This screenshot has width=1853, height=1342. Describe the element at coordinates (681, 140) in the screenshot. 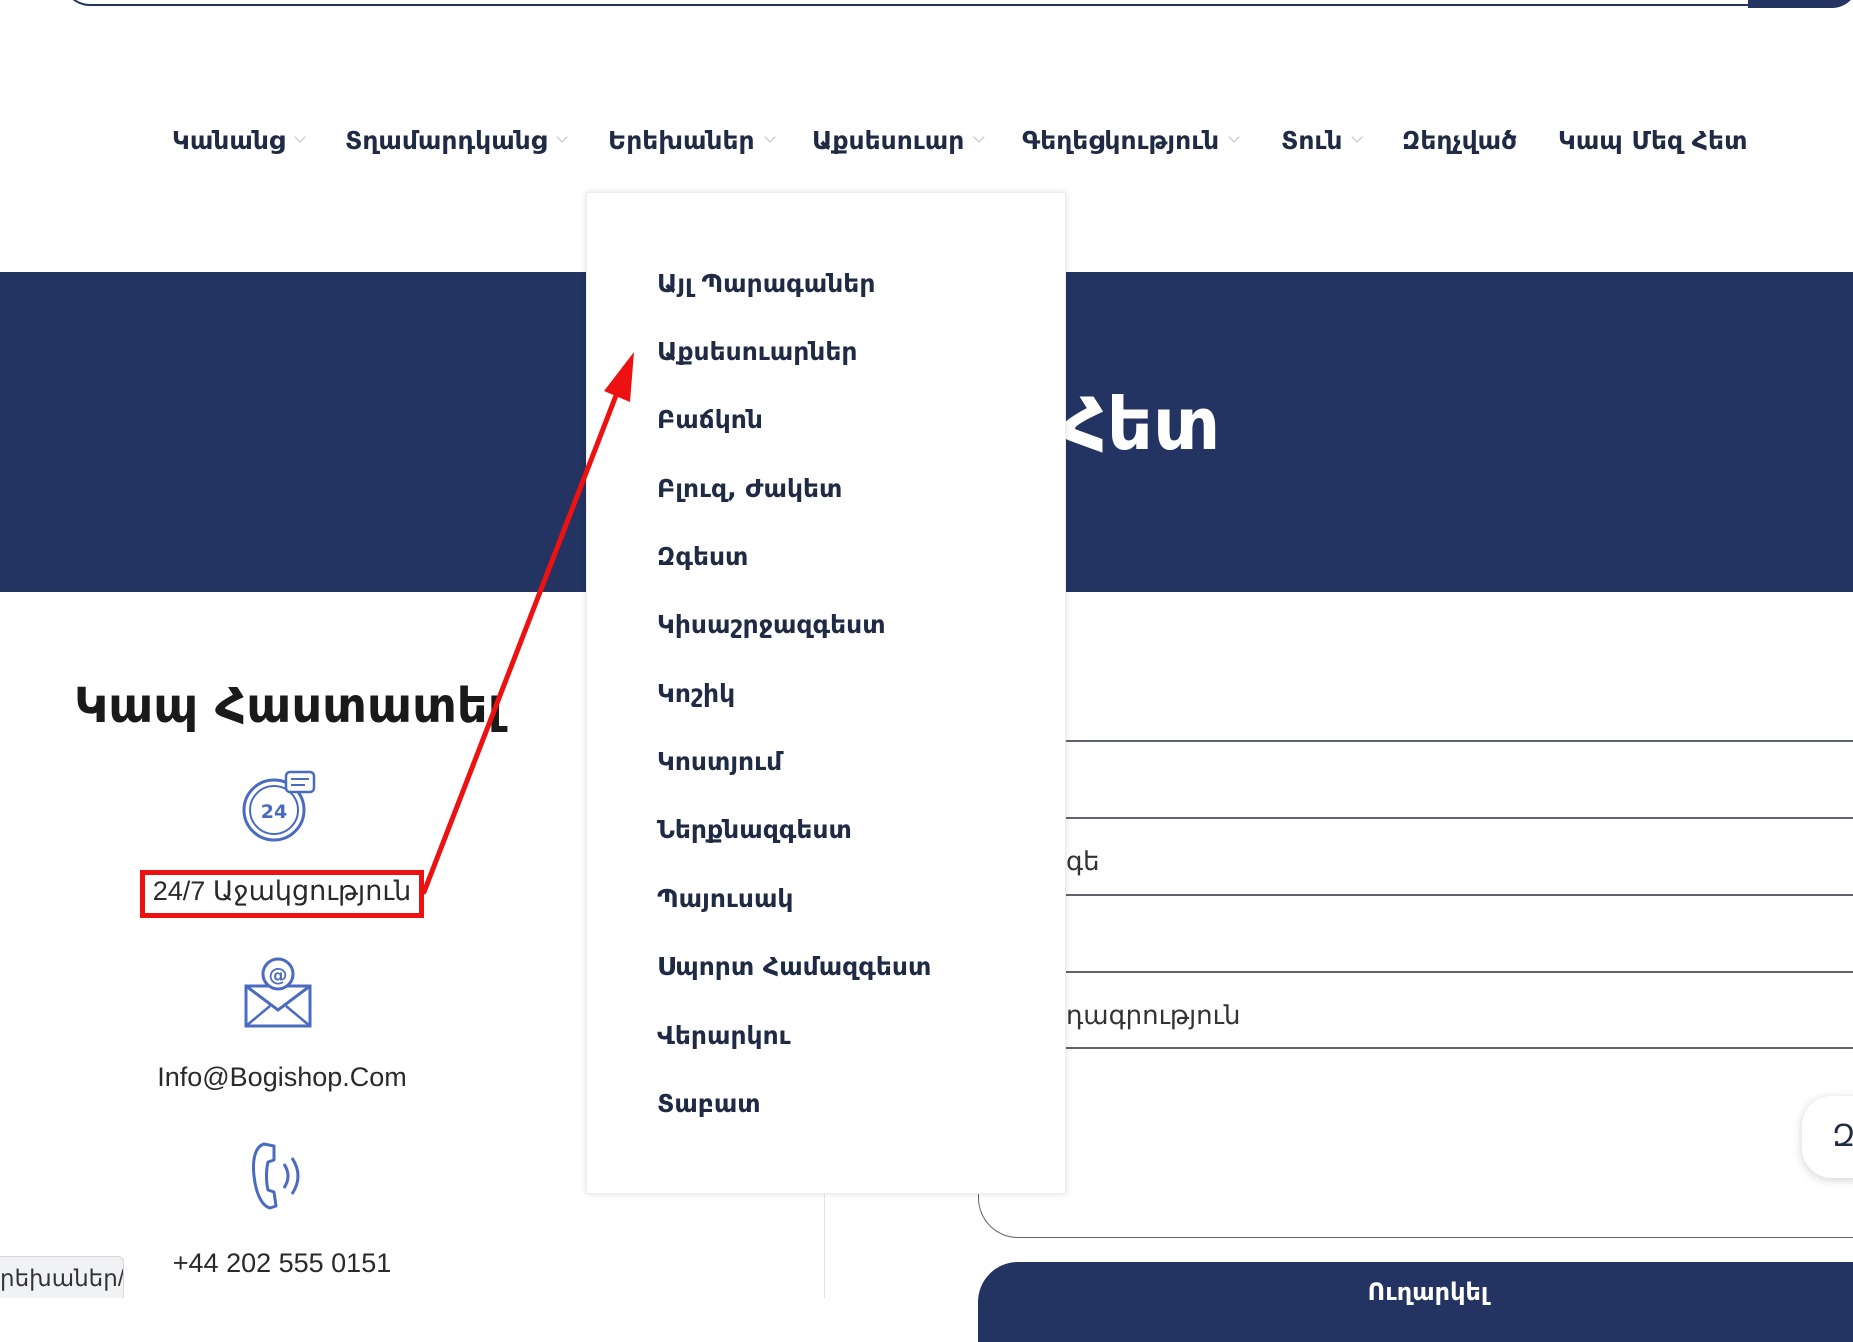

I see `nav-item-label: Երեխաներ` at that location.